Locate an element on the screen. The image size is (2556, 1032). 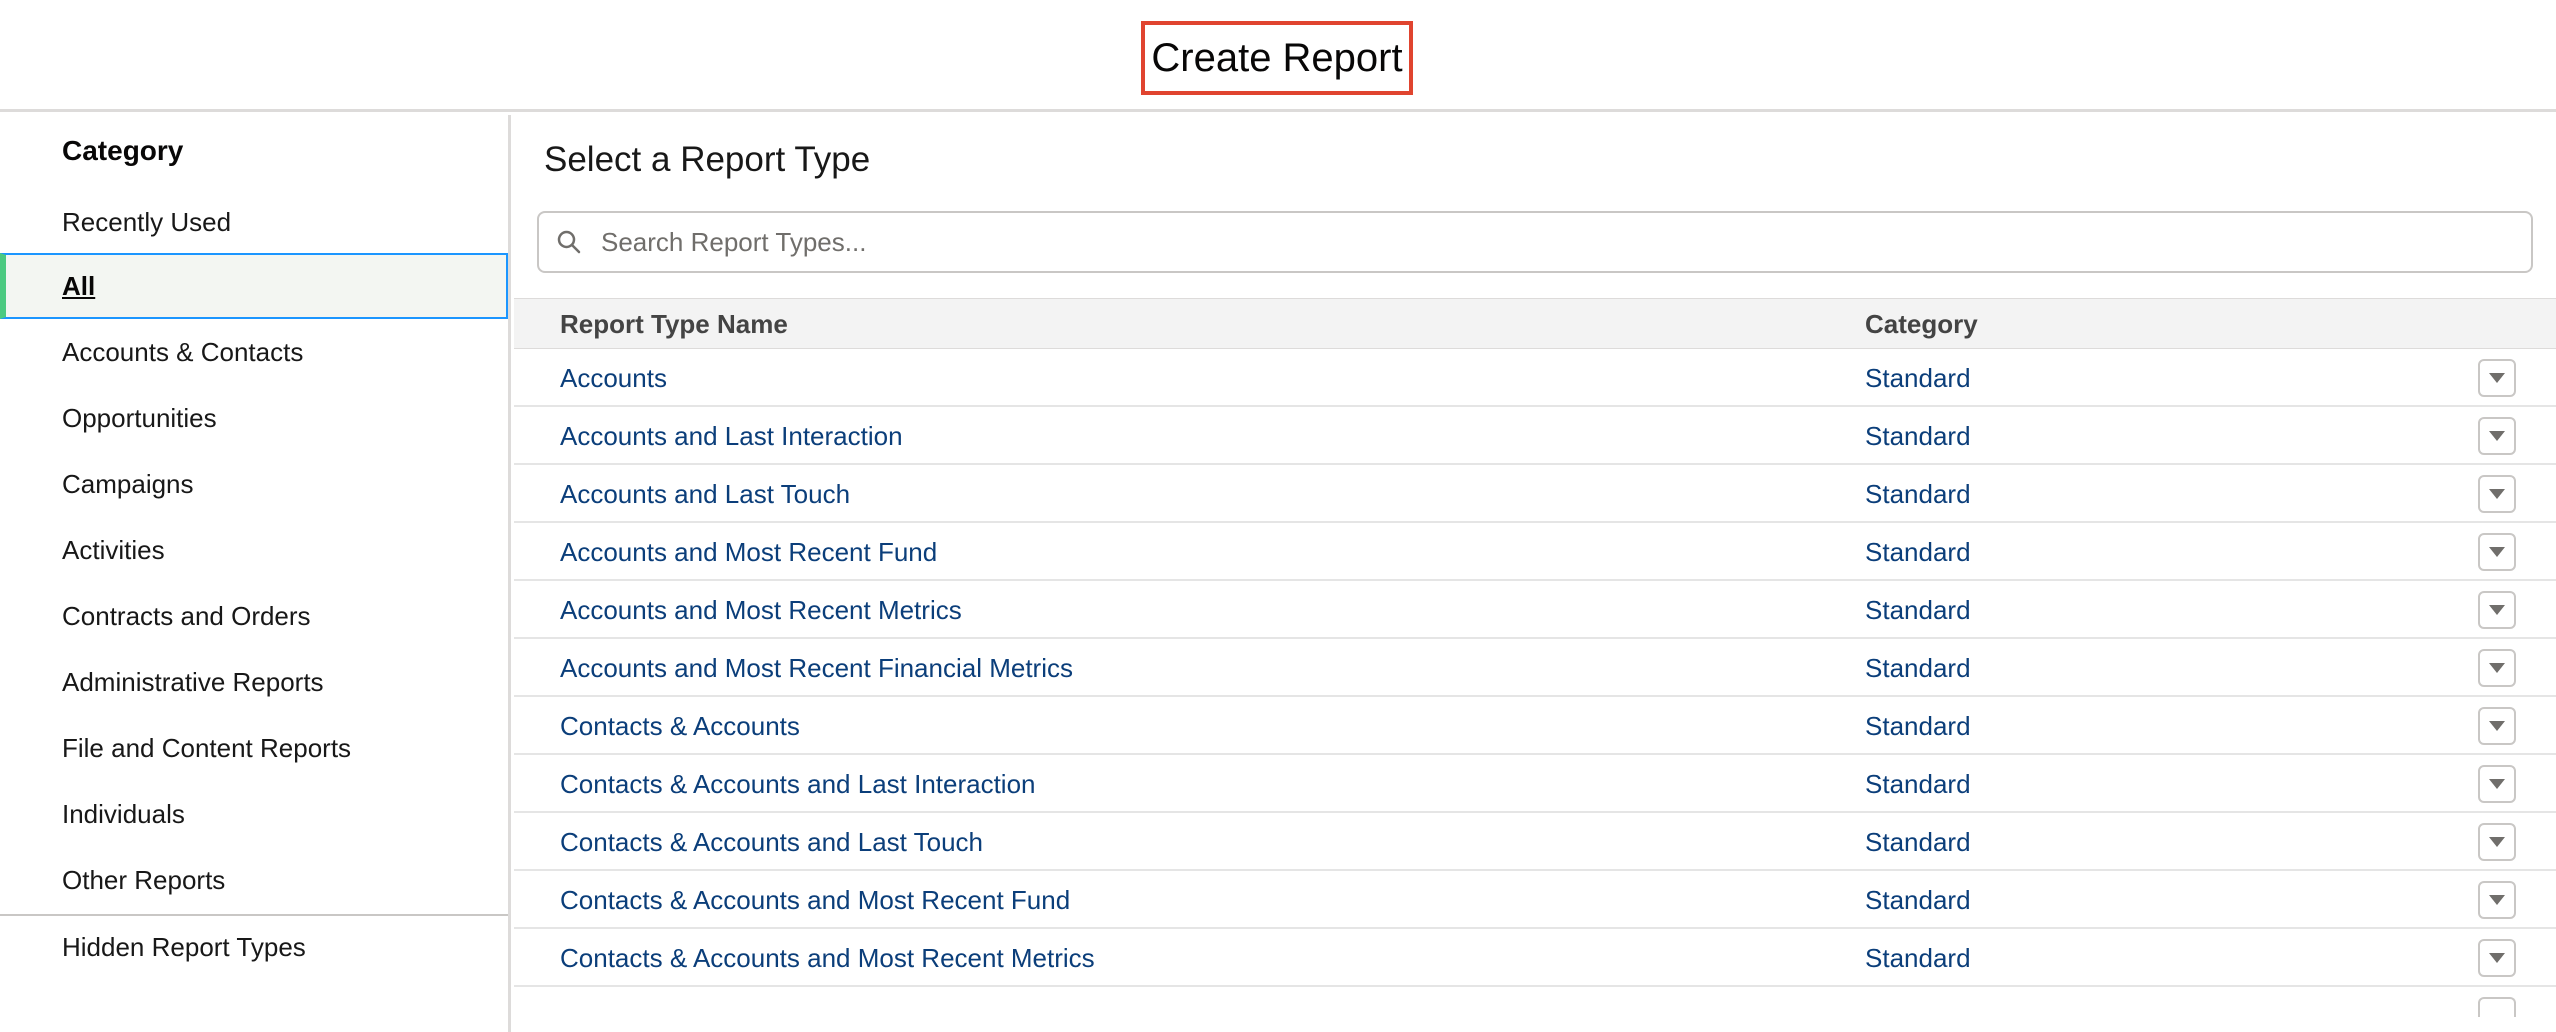
column-header-name: Report Type Name is located at coordinates (674, 324).